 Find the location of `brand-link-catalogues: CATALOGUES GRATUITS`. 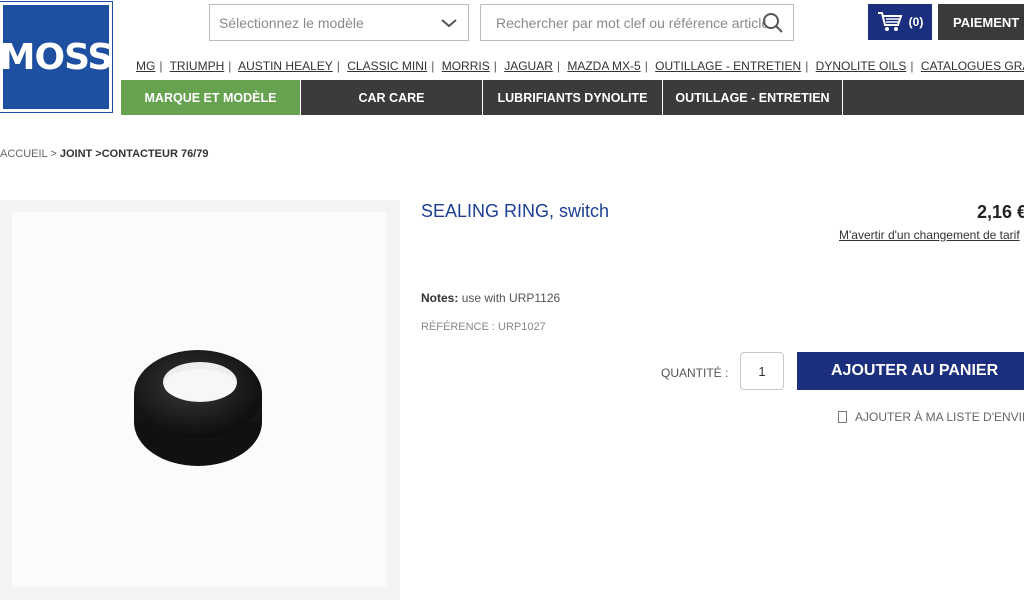

brand-link-catalogues: CATALOGUES GRATUITS is located at coordinates (972, 66).